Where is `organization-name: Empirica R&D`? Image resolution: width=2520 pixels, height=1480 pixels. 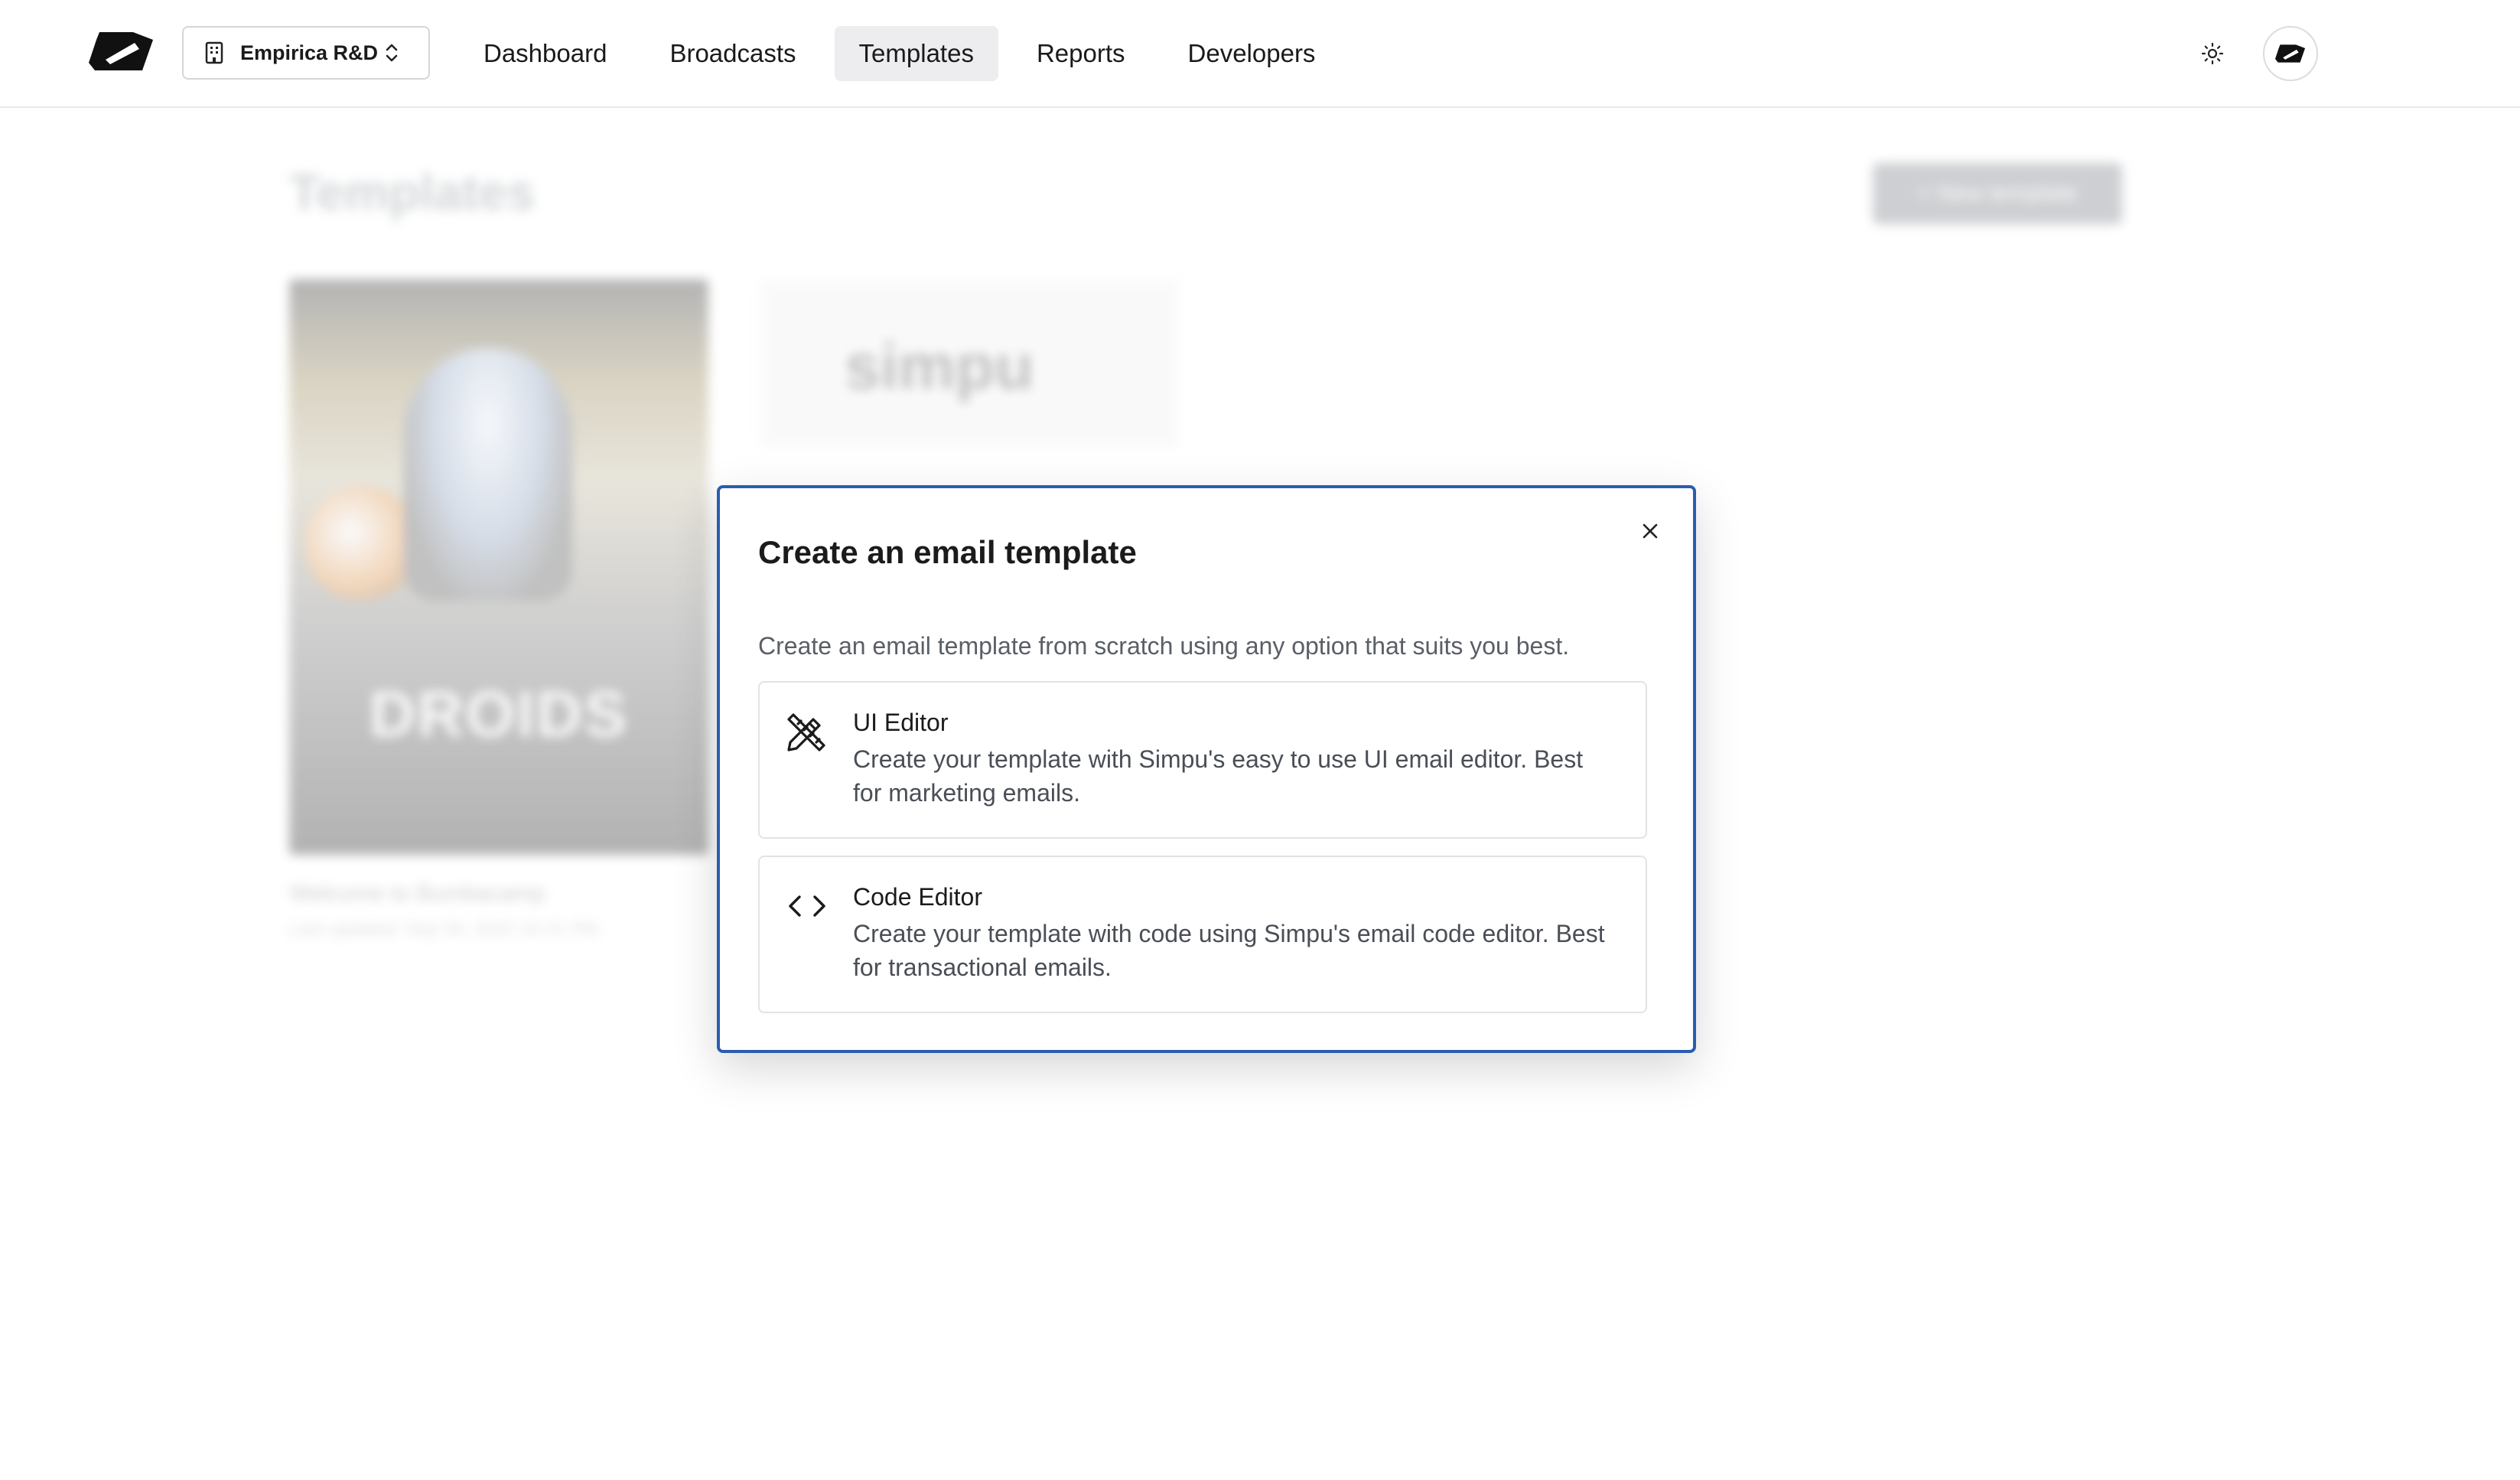 organization-name: Empirica R&D is located at coordinates (309, 53).